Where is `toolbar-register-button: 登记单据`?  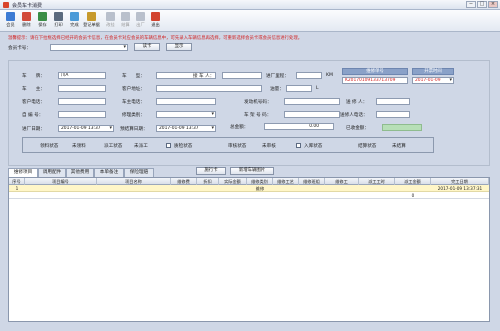 toolbar-register-button: 登记单据 is located at coordinates (91, 21).